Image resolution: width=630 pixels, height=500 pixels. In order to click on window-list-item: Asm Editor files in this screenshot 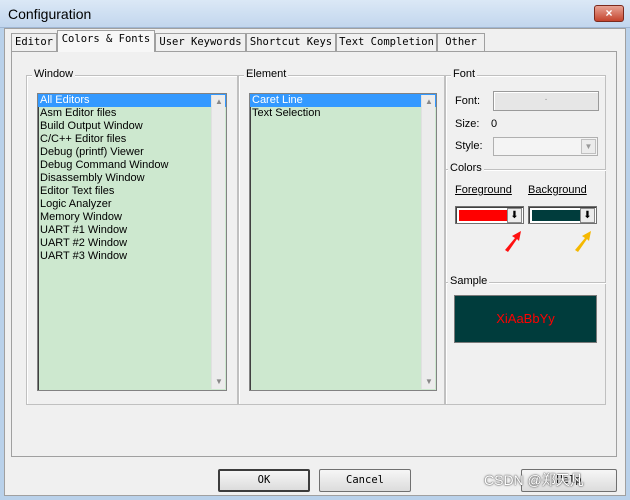, I will do `click(132, 113)`.